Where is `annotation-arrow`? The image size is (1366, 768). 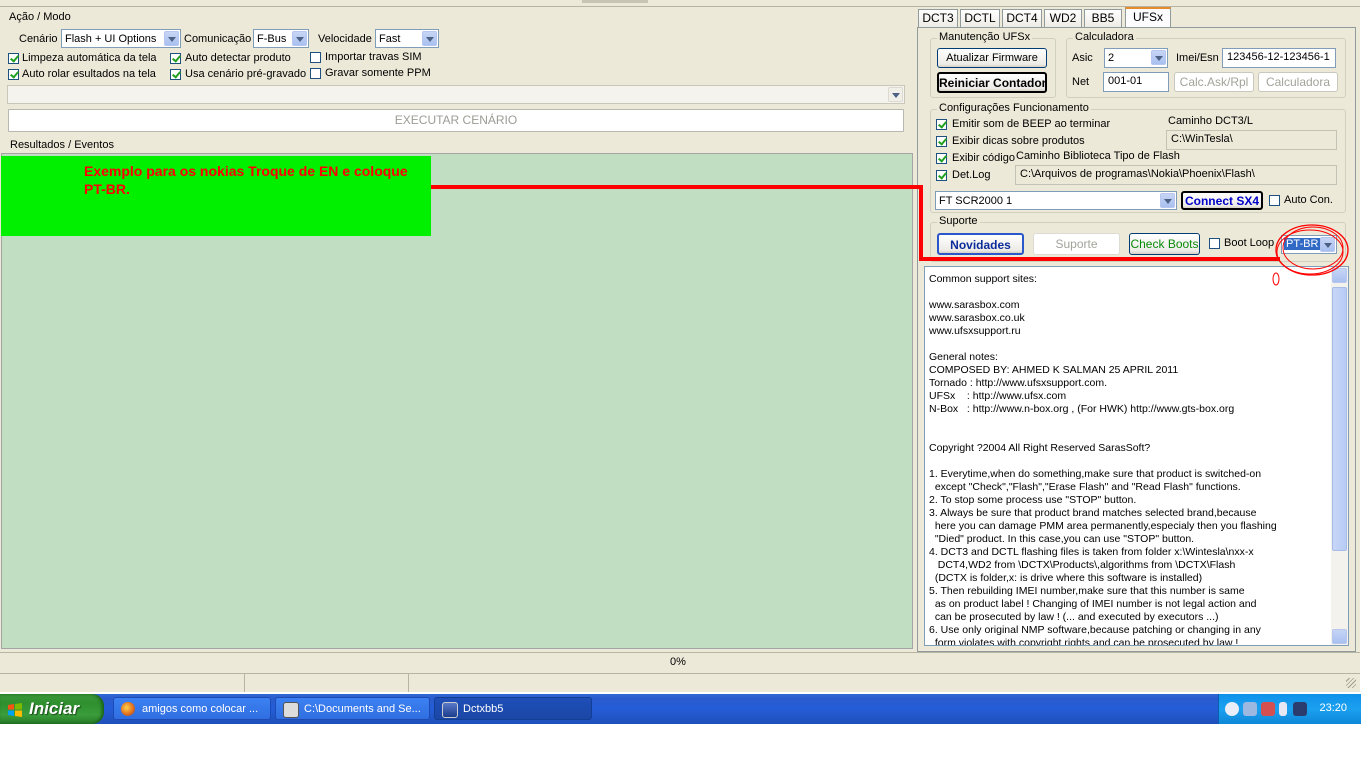 annotation-arrow is located at coordinates (890, 235).